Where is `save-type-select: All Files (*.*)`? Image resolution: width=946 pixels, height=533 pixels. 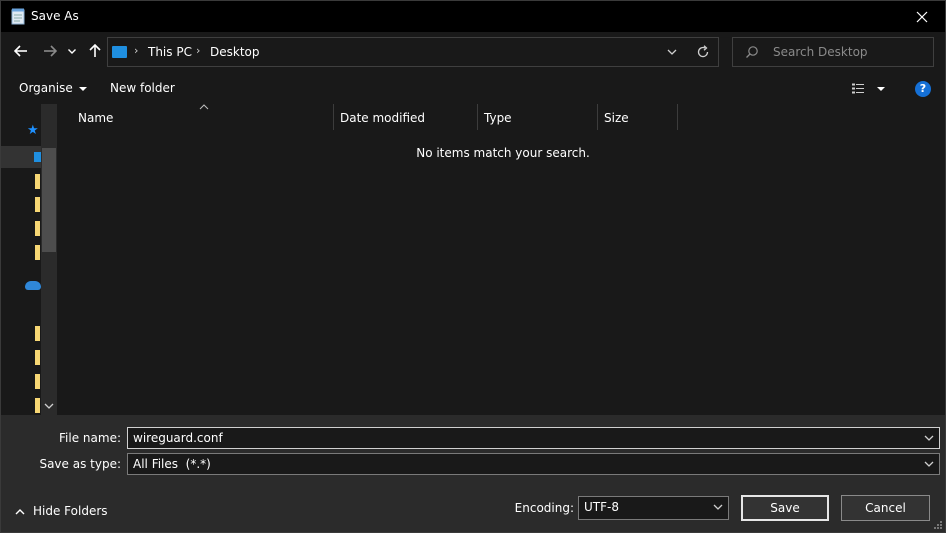
save-type-select: All Files (*.*) is located at coordinates (533, 464).